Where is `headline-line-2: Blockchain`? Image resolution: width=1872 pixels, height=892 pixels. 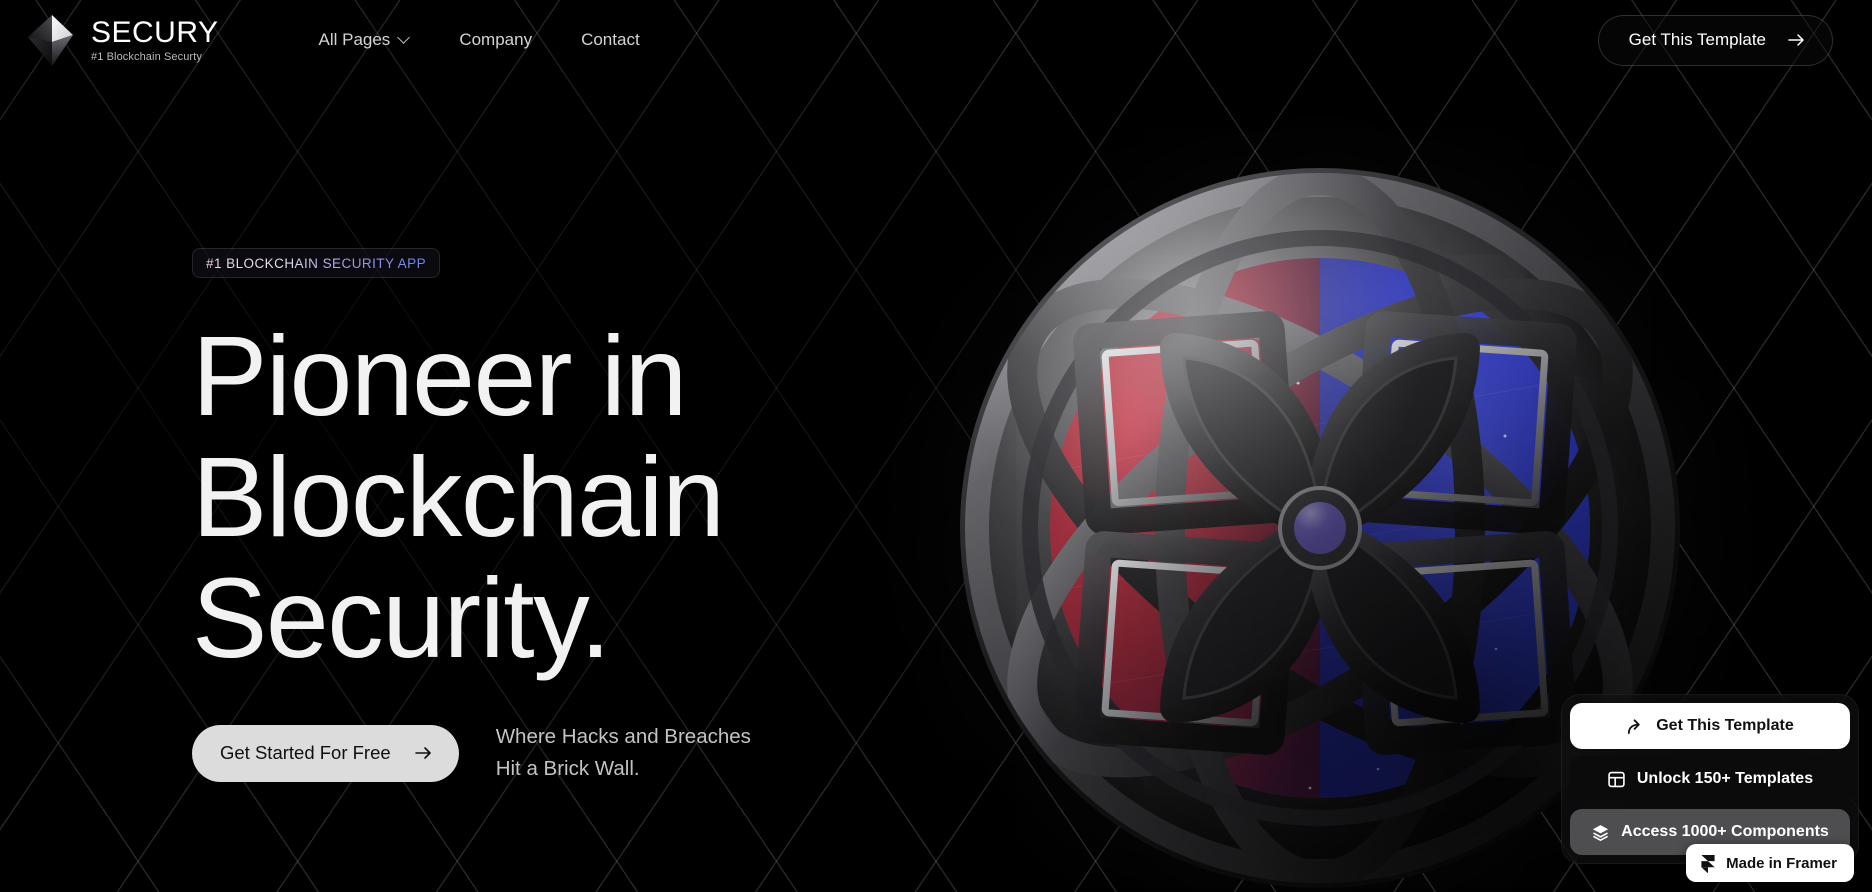
headline-line-2: Blockchain is located at coordinates (458, 496).